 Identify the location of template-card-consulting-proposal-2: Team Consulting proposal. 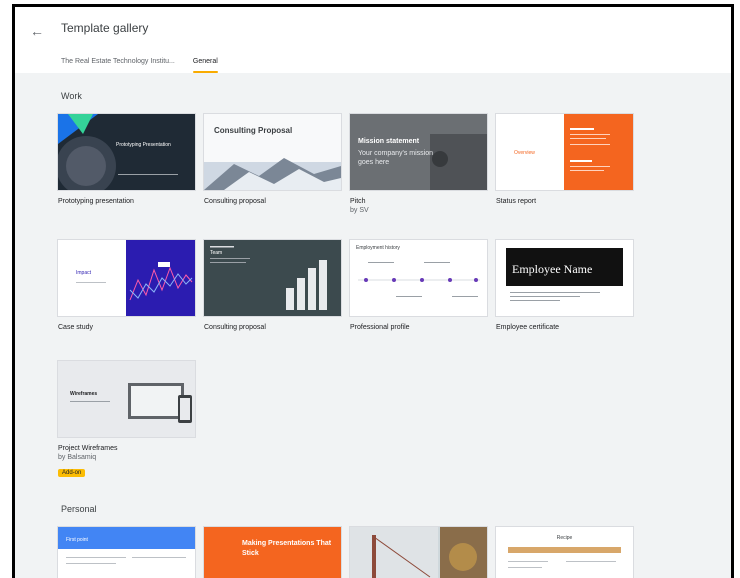
(272, 285).